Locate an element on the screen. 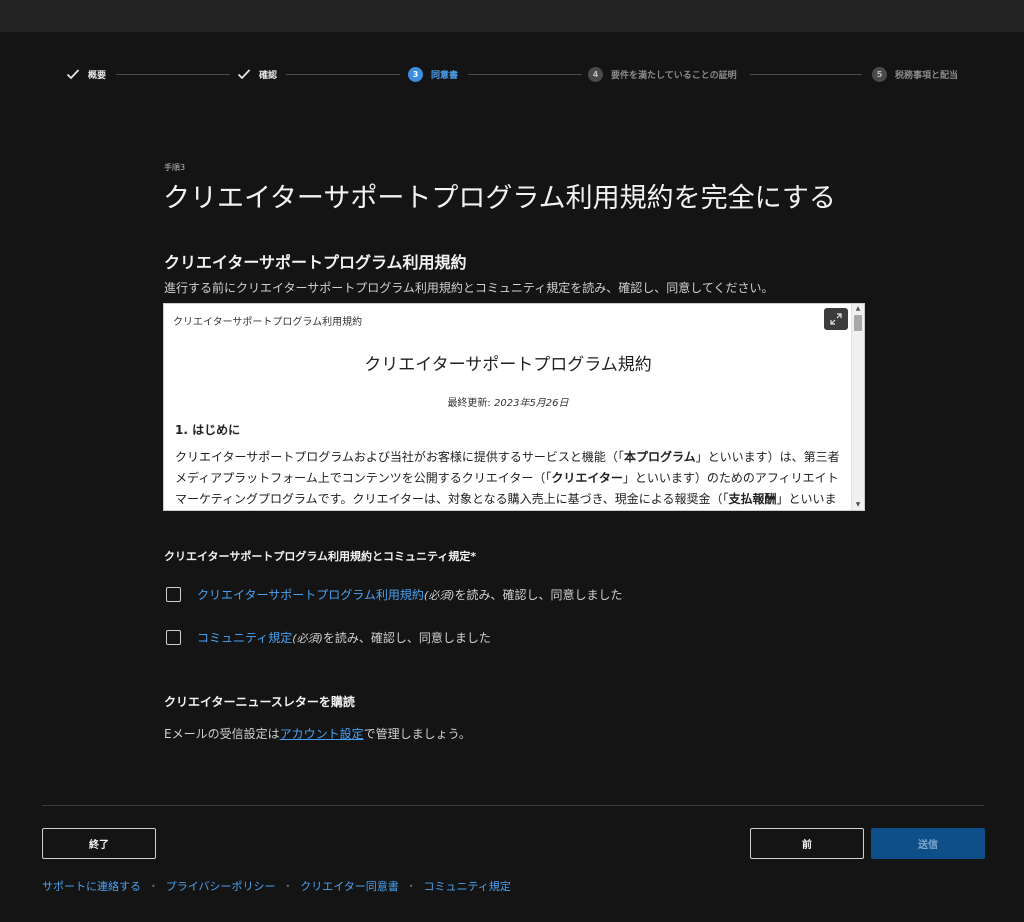 The height and width of the screenshot is (922, 1024). community-agreement-row: コミュニティ規定 (必須) を読み、確認し、同意しました is located at coordinates (328, 637).